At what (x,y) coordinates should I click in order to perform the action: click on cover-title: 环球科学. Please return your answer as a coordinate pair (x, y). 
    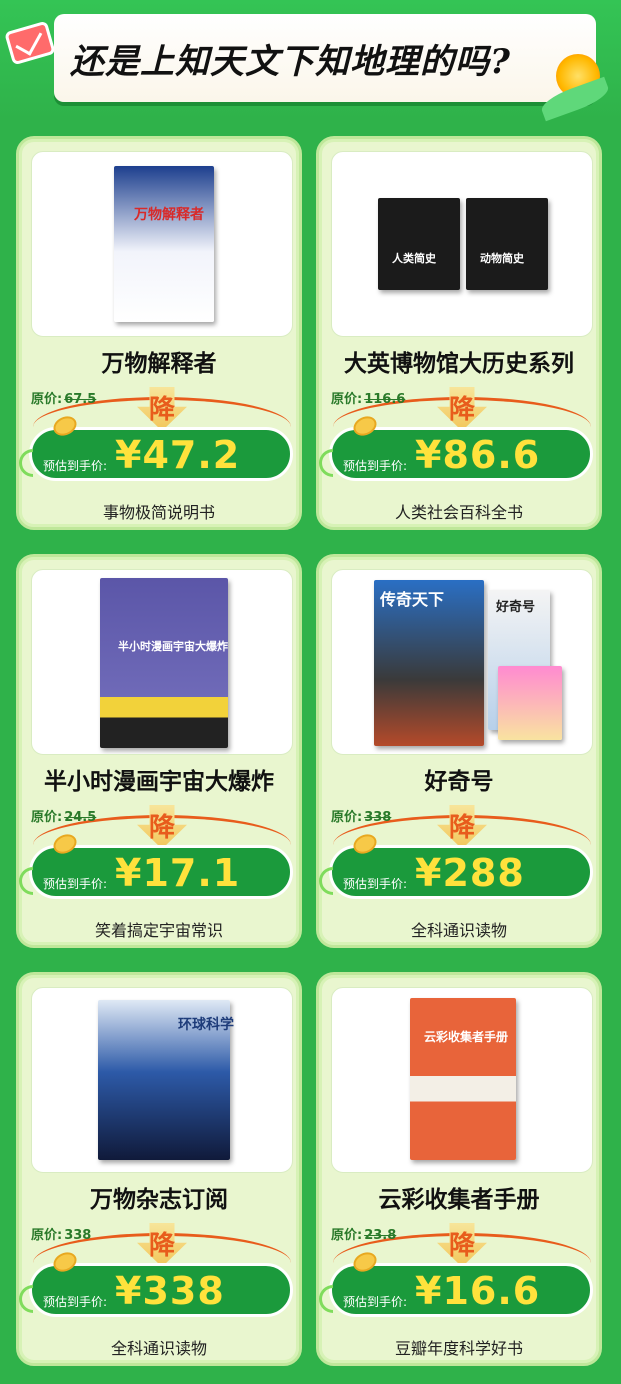
    Looking at the image, I should click on (206, 1025).